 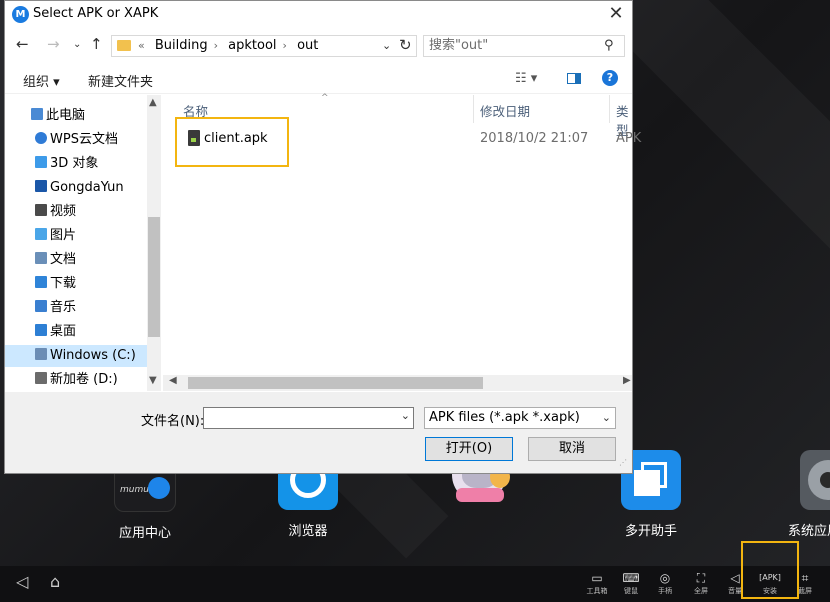 What do you see at coordinates (22, 581) in the screenshot?
I see `back-nav-icon: ◁` at bounding box center [22, 581].